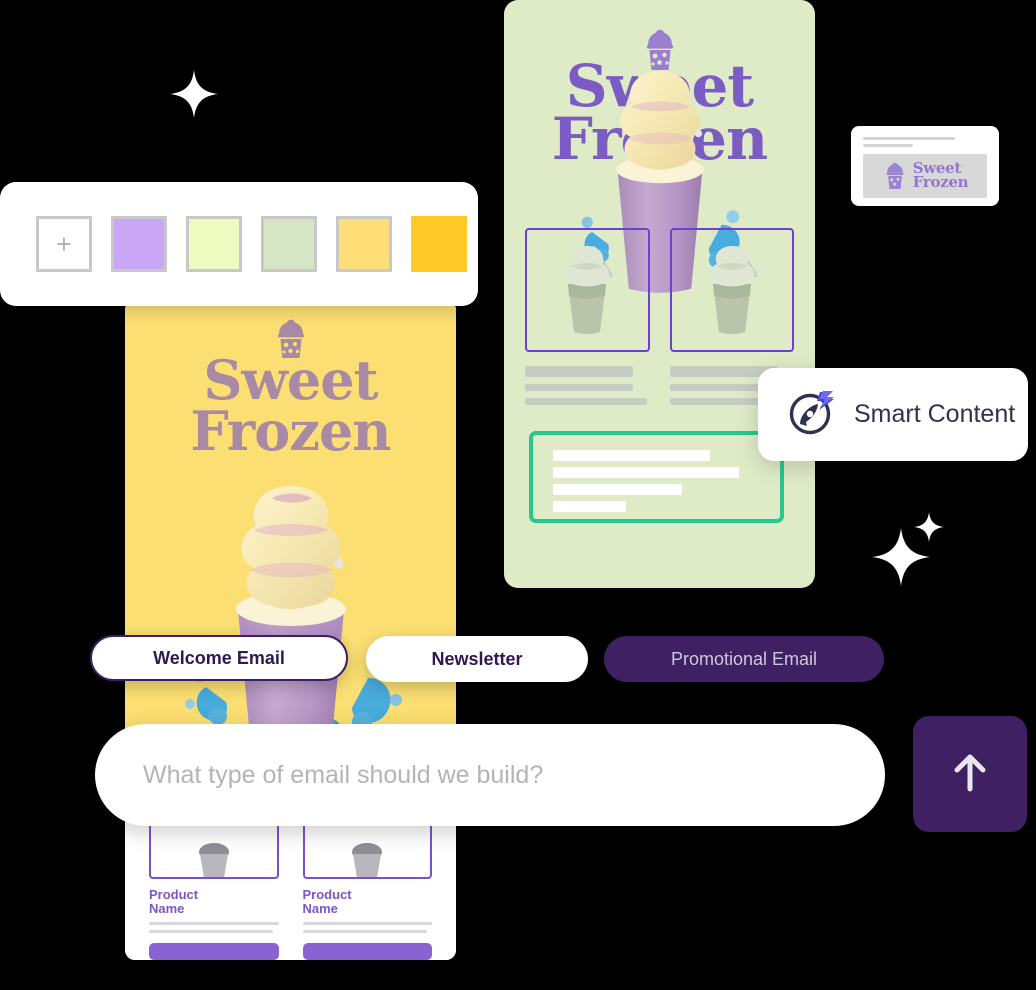  Describe the element at coordinates (364, 244) in the screenshot. I see `swatch-light-gold` at that location.